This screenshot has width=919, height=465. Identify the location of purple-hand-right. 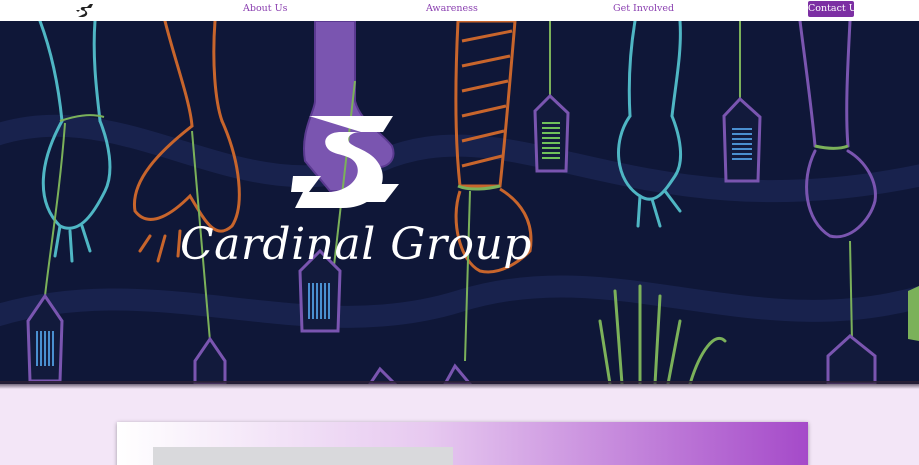
(837, 130).